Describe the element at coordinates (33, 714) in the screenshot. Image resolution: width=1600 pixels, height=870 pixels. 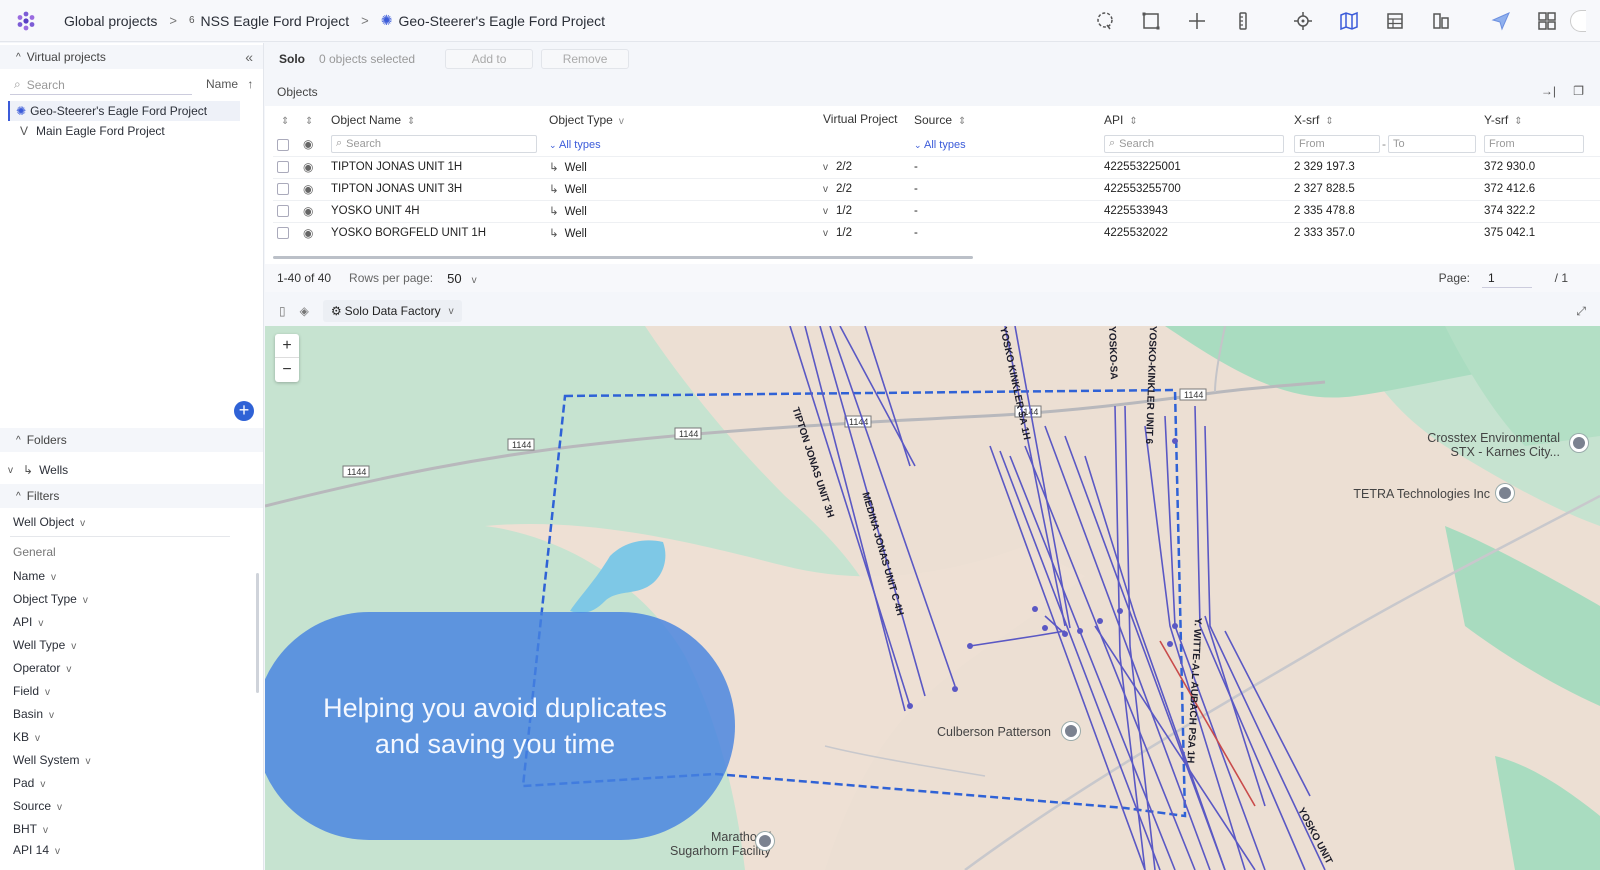
I see `filter-basin: Basin v` at that location.